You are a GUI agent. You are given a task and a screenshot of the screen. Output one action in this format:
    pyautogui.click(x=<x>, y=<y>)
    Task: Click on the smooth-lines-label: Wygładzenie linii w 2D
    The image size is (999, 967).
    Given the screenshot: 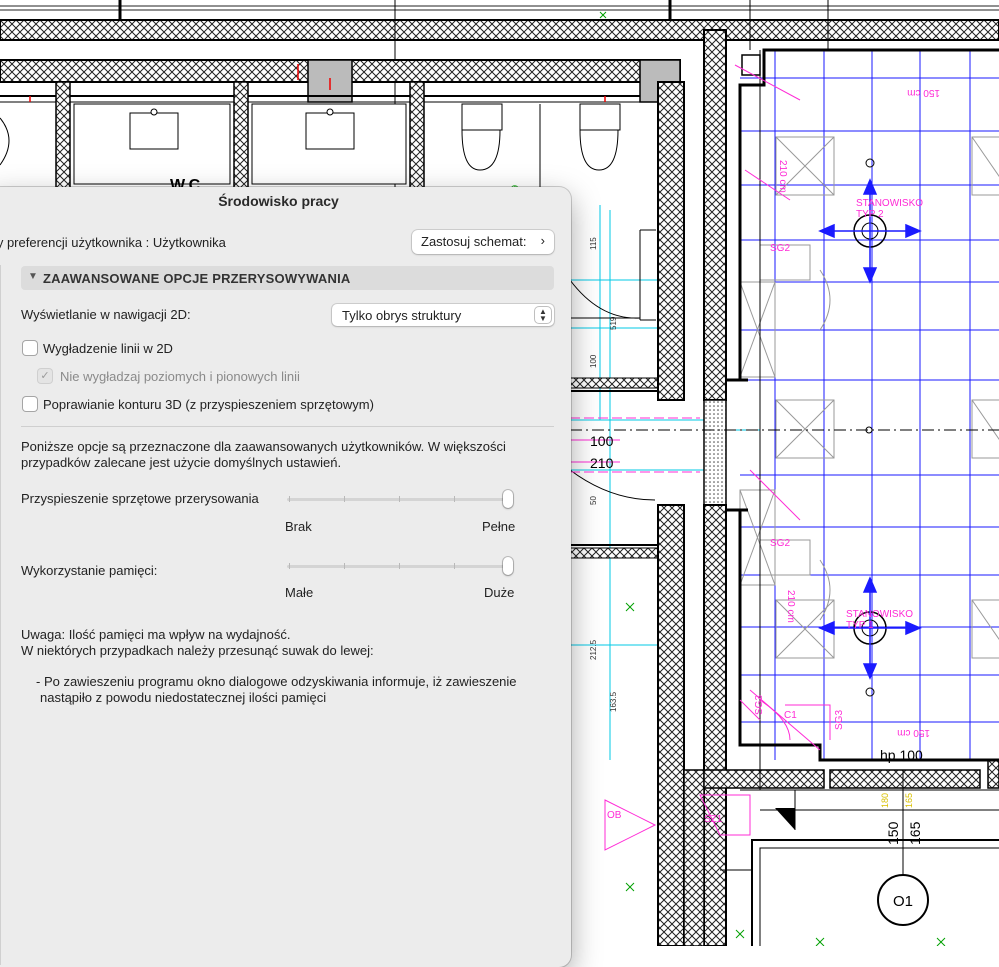 What is the action you would take?
    pyautogui.click(x=108, y=348)
    